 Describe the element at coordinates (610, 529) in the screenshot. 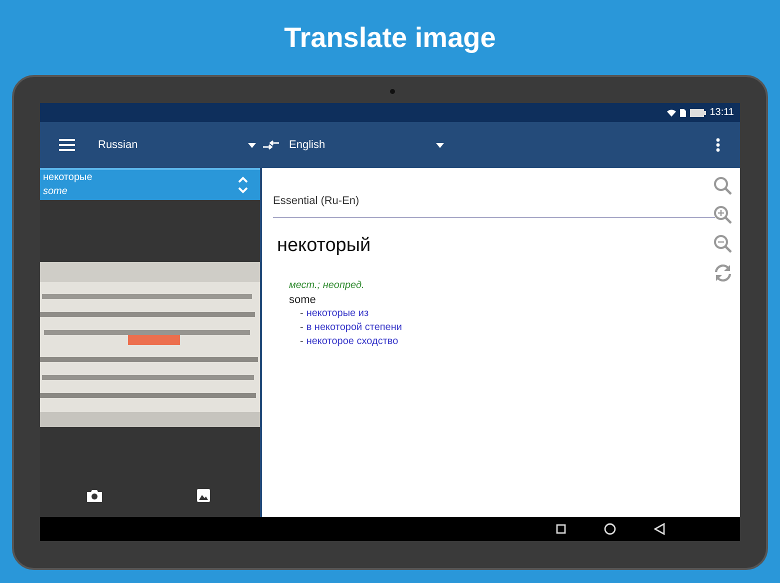

I see `home-icon` at that location.